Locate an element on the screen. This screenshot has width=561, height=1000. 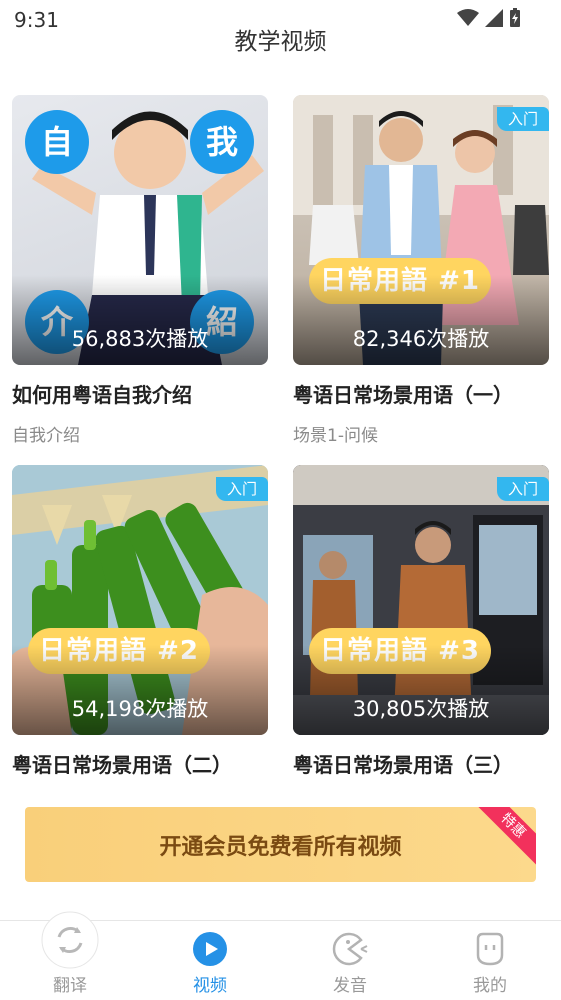
tab-profile: 我的 is located at coordinates (490, 960).